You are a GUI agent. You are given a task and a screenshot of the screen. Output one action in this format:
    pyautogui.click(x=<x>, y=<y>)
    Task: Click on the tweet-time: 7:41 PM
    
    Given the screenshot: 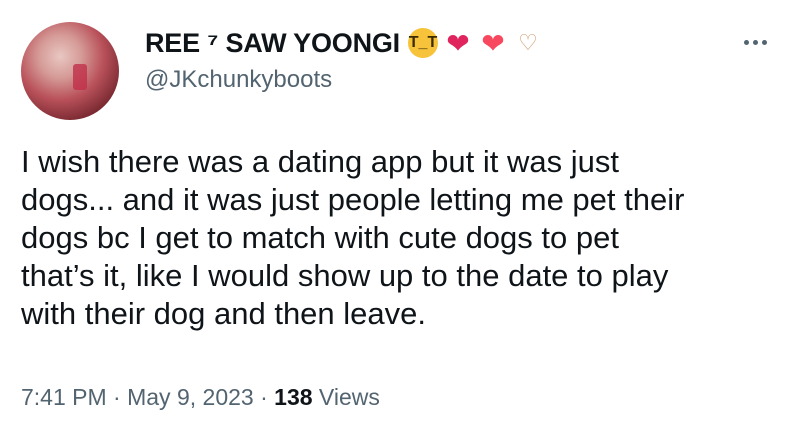 What is the action you would take?
    pyautogui.click(x=64, y=397)
    